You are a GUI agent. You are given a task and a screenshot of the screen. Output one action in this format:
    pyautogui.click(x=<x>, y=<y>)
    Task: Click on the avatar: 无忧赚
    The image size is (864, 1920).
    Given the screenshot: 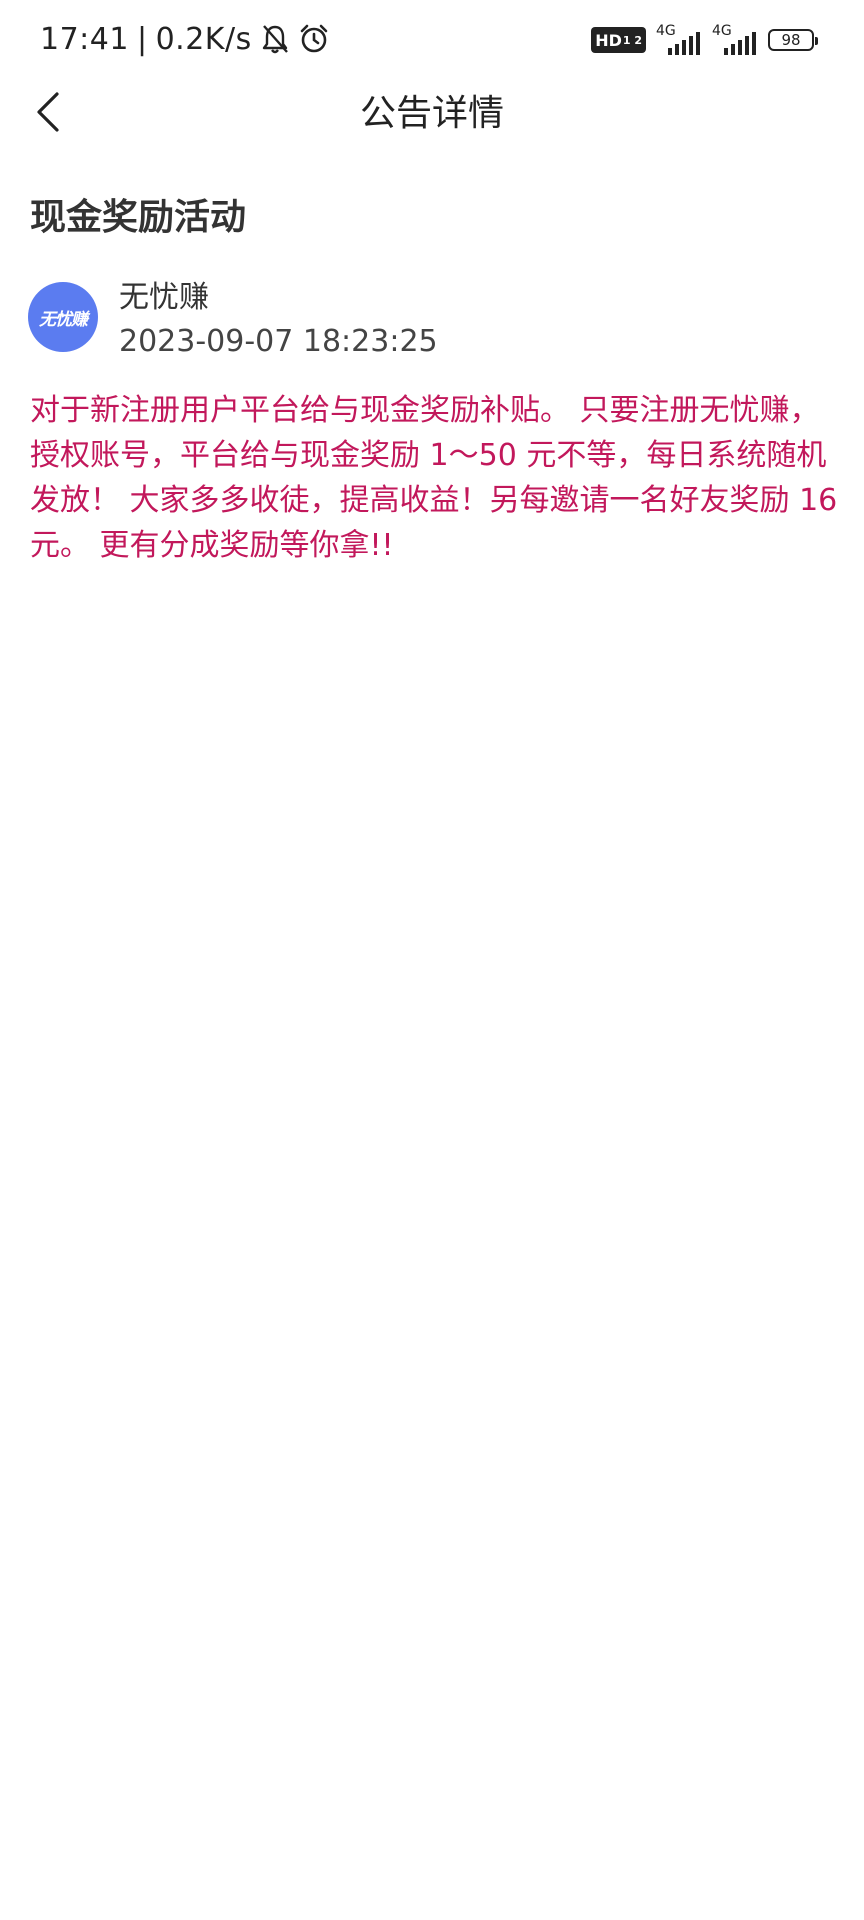 What is the action you would take?
    pyautogui.click(x=63, y=317)
    